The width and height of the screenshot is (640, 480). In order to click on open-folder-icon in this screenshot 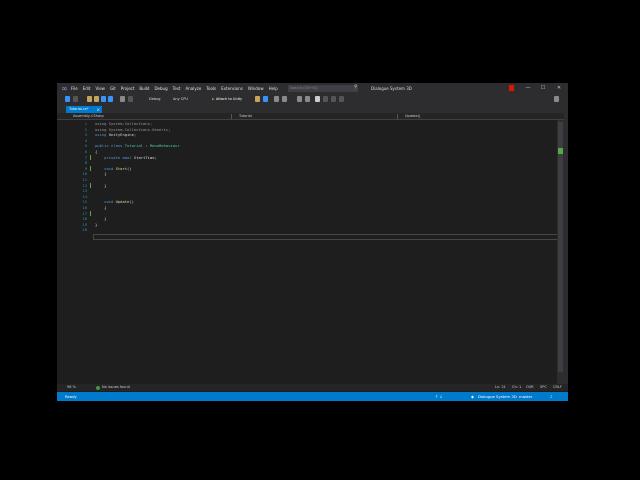, I will do `click(96, 99)`.